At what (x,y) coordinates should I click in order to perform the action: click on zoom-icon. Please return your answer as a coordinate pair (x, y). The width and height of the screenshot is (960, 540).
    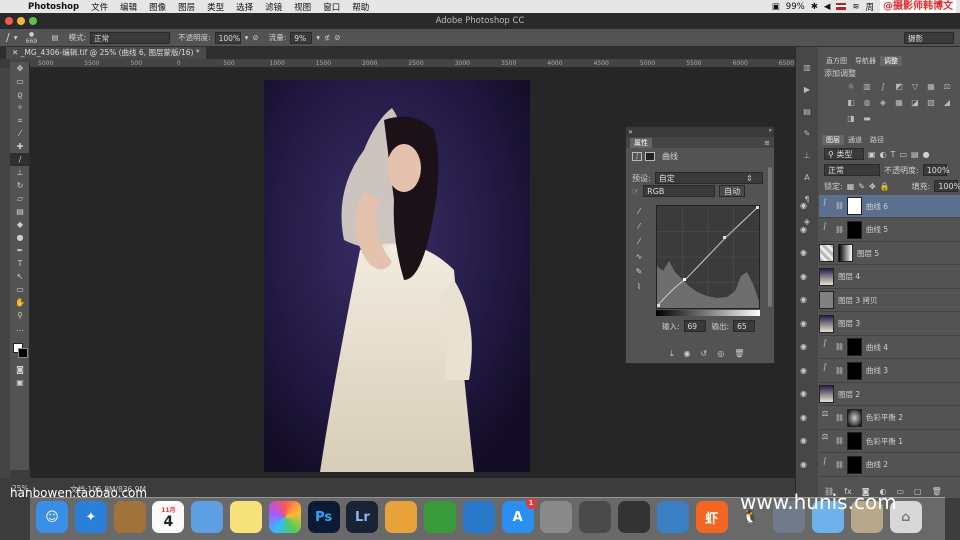
    Looking at the image, I should click on (33, 21).